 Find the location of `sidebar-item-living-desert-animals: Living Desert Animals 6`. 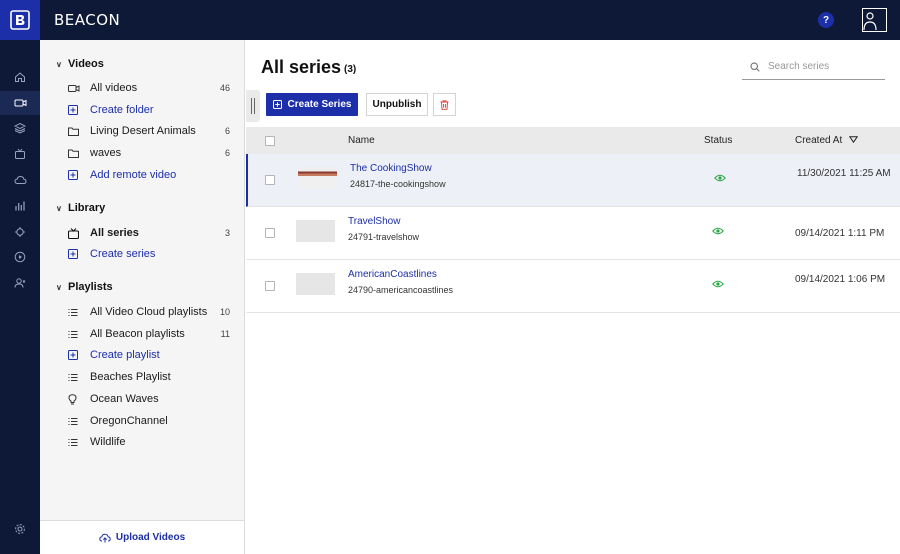

sidebar-item-living-desert-animals: Living Desert Animals 6 is located at coordinates (149, 131).